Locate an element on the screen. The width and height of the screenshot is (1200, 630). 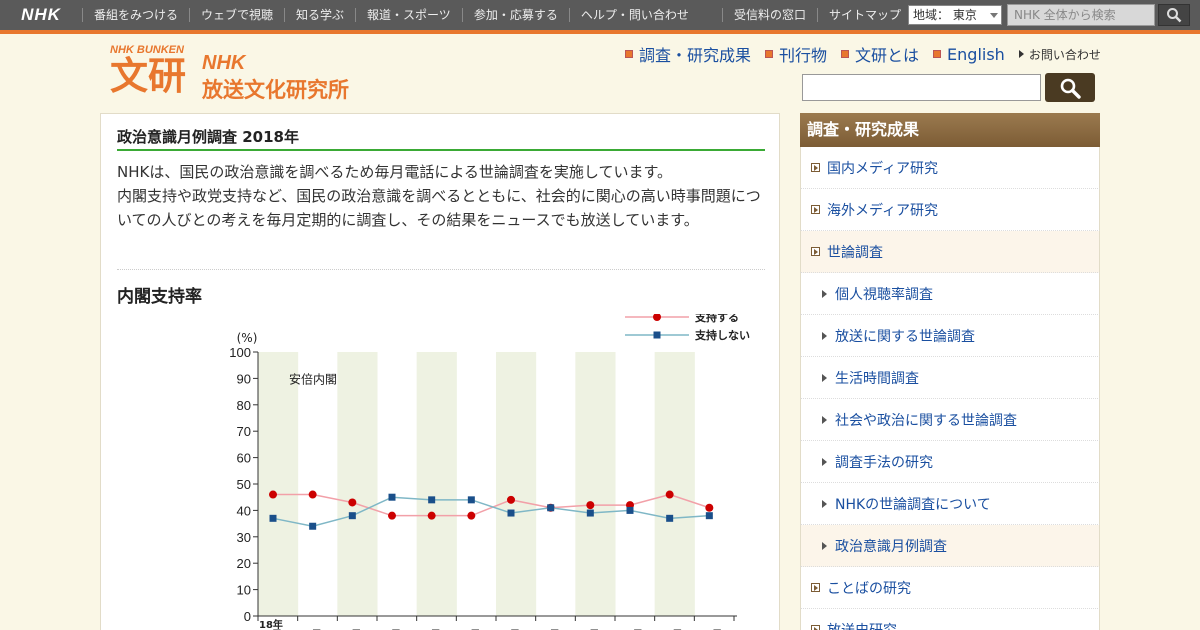
sidebar-item: 海外メディア研究 is located at coordinates (950, 210).